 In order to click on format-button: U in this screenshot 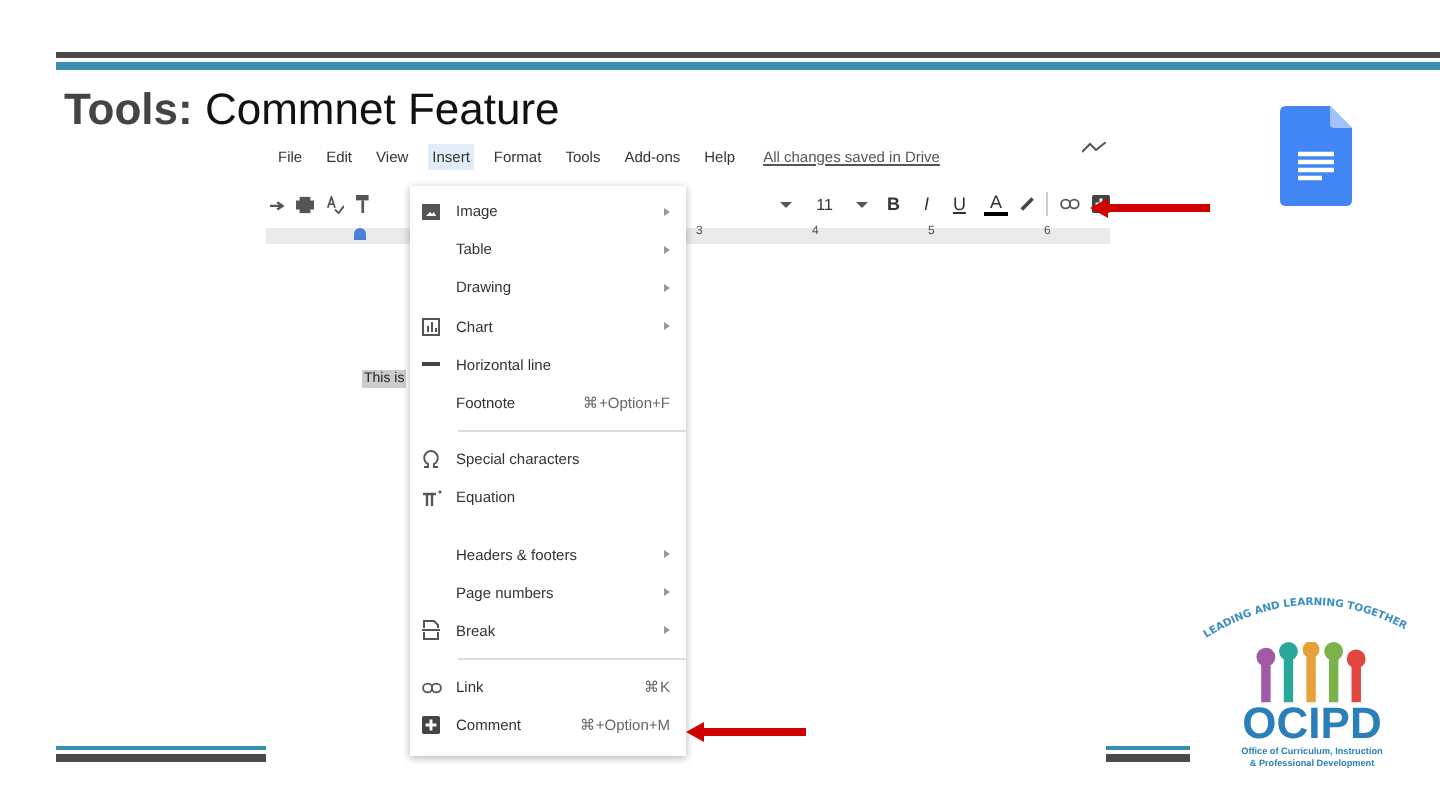, I will do `click(959, 204)`.